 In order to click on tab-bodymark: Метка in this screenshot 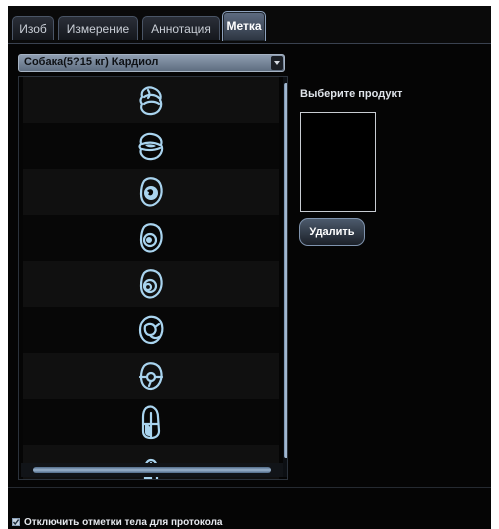, I will do `click(244, 26)`.